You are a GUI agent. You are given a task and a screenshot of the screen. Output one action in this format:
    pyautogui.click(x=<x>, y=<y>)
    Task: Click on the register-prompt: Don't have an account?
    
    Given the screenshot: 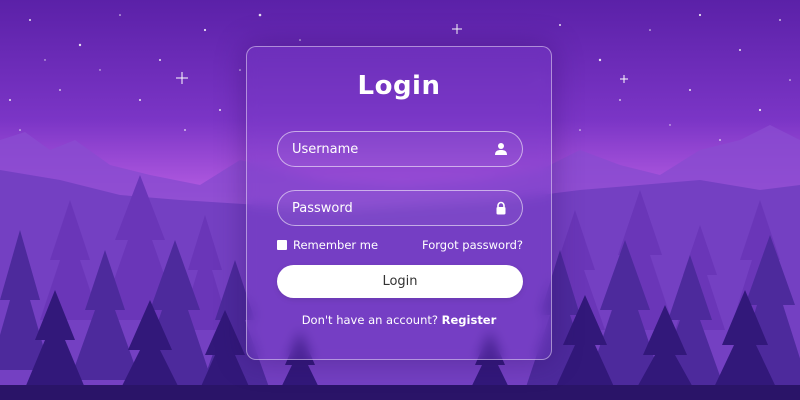 What is the action you would take?
    pyautogui.click(x=371, y=320)
    